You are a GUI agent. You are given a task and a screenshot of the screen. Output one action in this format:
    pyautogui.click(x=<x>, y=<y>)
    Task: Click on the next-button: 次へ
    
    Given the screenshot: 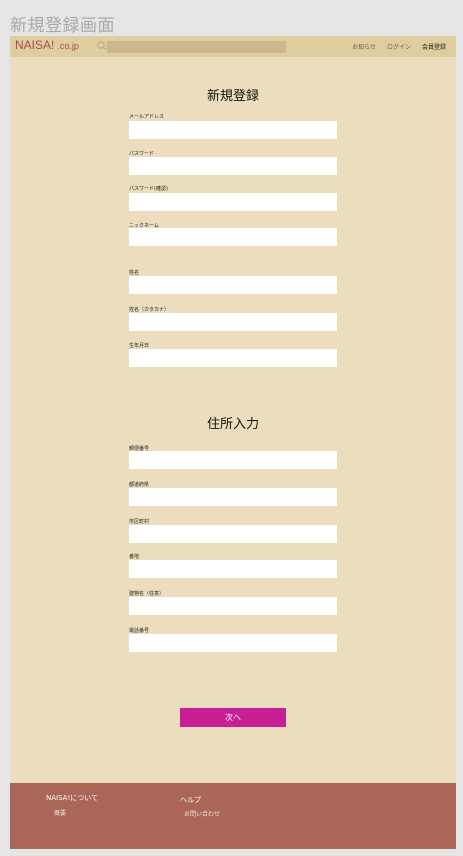 What is the action you would take?
    pyautogui.click(x=233, y=717)
    